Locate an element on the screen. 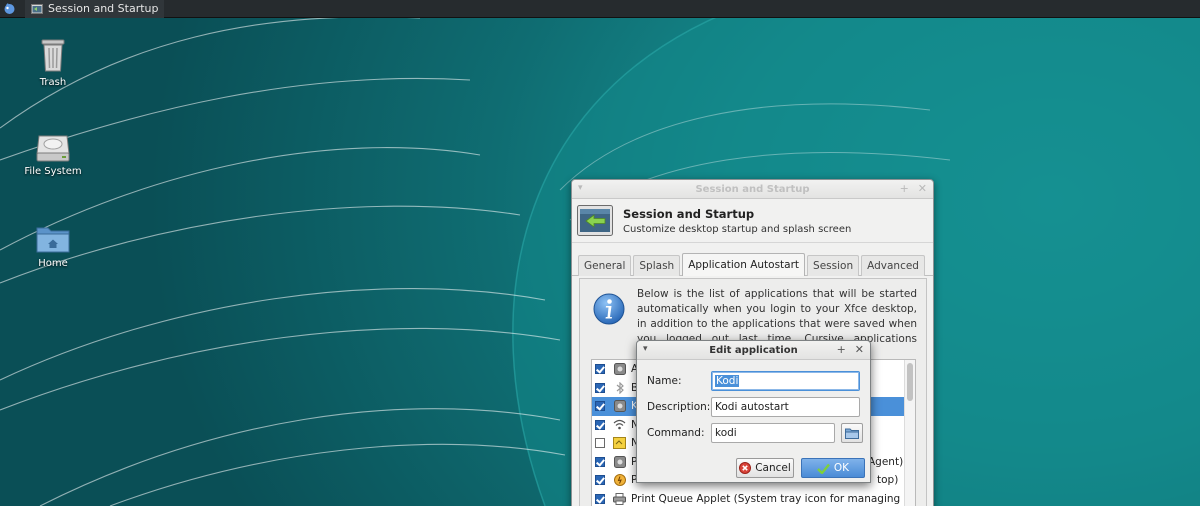 The image size is (1200, 506). window-title: Session and Startup is located at coordinates (752, 189).